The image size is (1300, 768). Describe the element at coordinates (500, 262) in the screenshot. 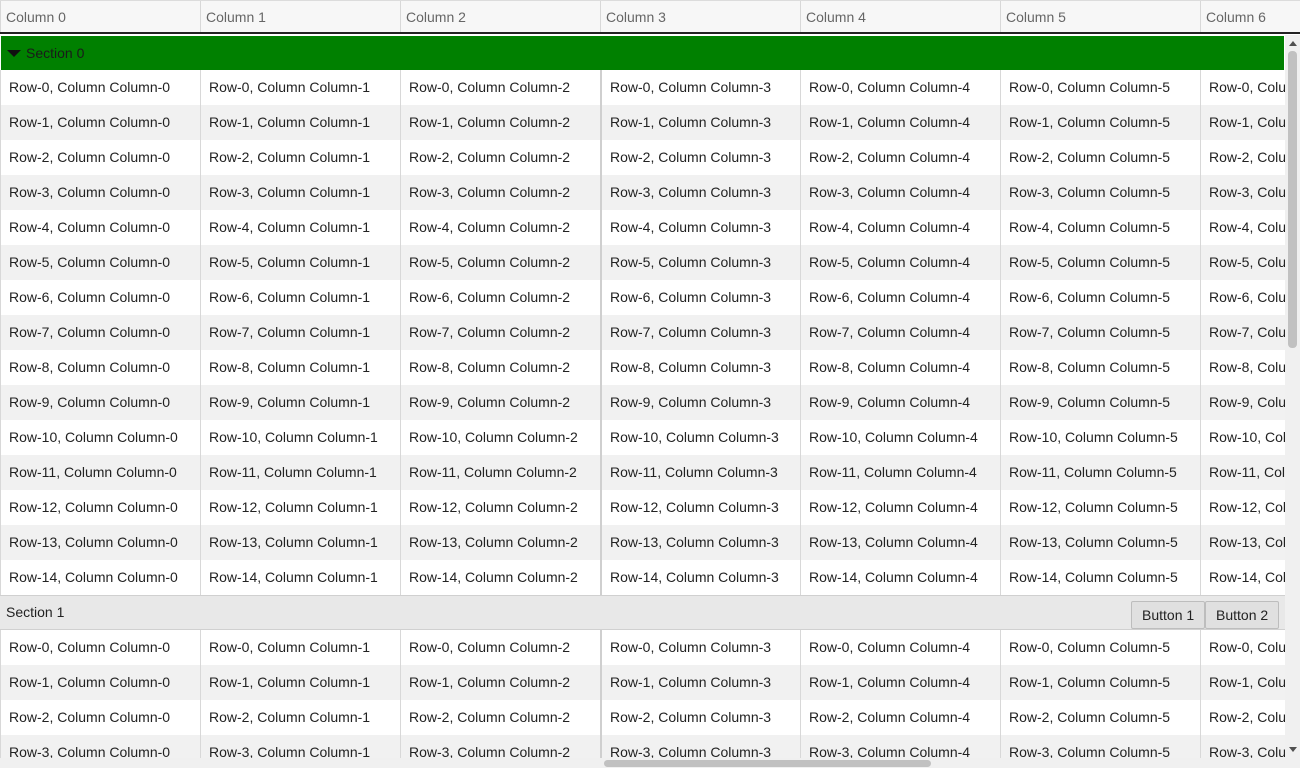

I see `table-cell: Row-5, Column Column-2` at that location.